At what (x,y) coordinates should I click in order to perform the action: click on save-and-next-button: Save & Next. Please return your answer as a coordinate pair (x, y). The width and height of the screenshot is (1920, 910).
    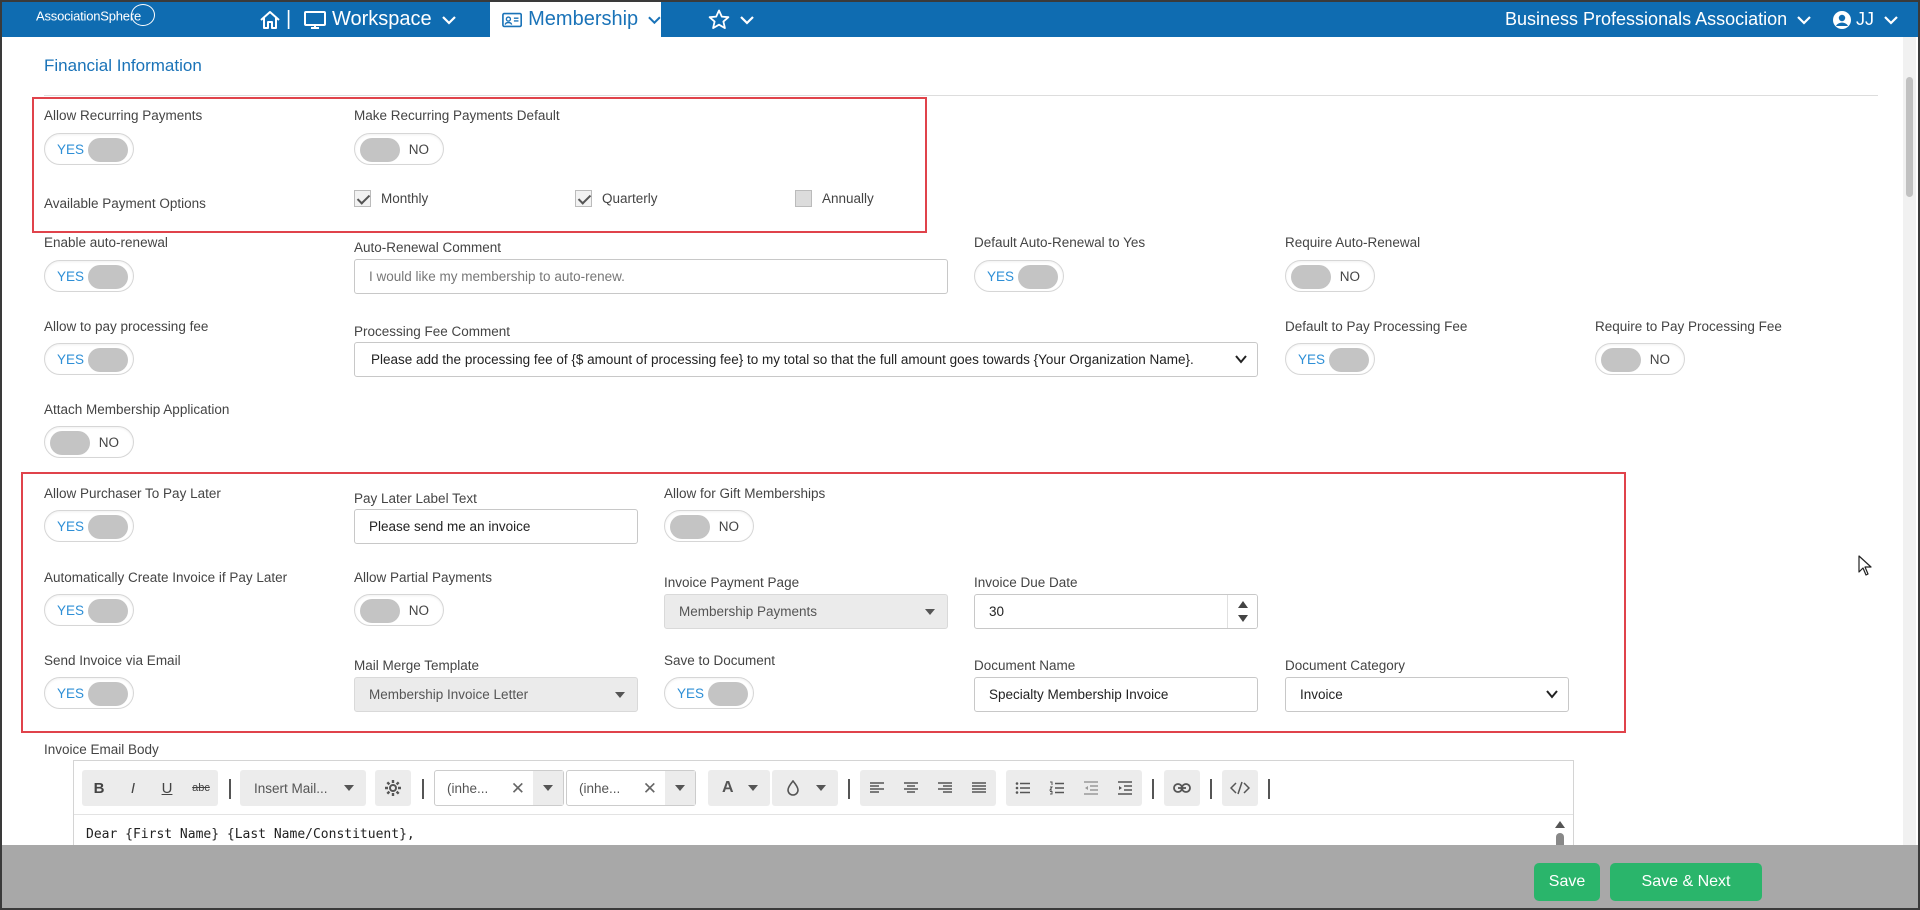
    Looking at the image, I should click on (1686, 882).